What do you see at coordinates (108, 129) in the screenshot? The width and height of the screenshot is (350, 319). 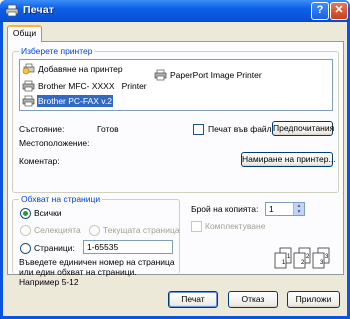 I see `status-value: Готов` at bounding box center [108, 129].